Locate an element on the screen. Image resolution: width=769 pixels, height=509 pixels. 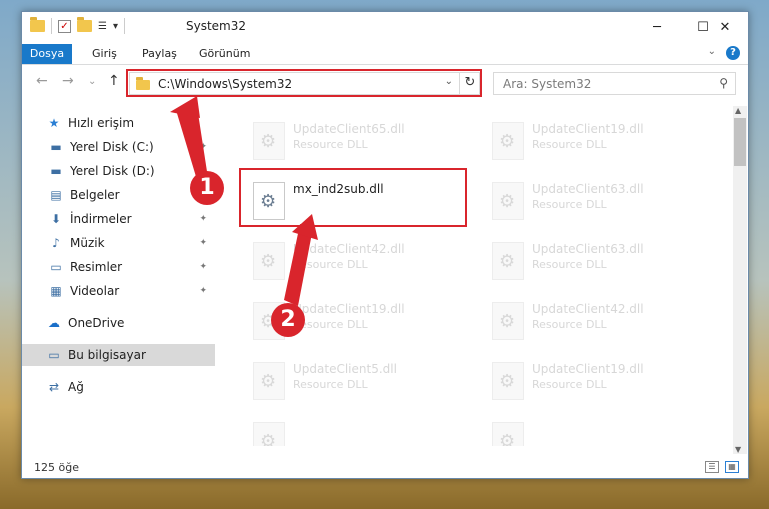
computer-icon: ▭ is located at coordinates (54, 355).